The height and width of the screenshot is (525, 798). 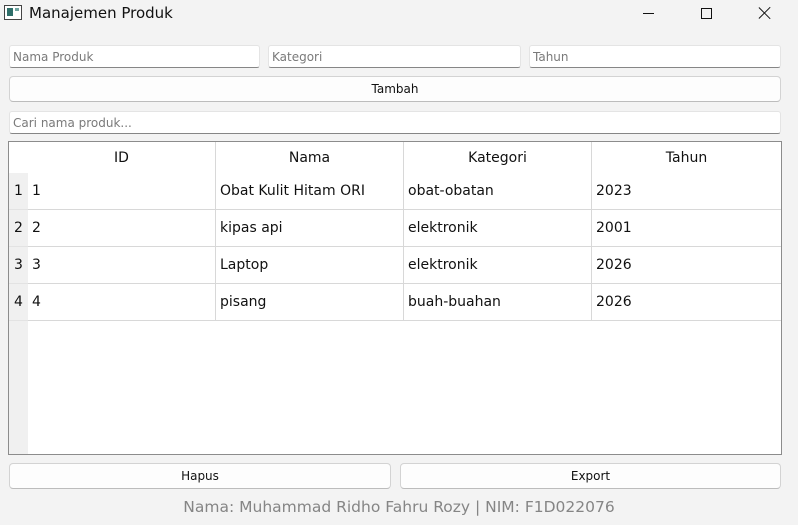 I want to click on cell-id: 4, so click(x=122, y=302).